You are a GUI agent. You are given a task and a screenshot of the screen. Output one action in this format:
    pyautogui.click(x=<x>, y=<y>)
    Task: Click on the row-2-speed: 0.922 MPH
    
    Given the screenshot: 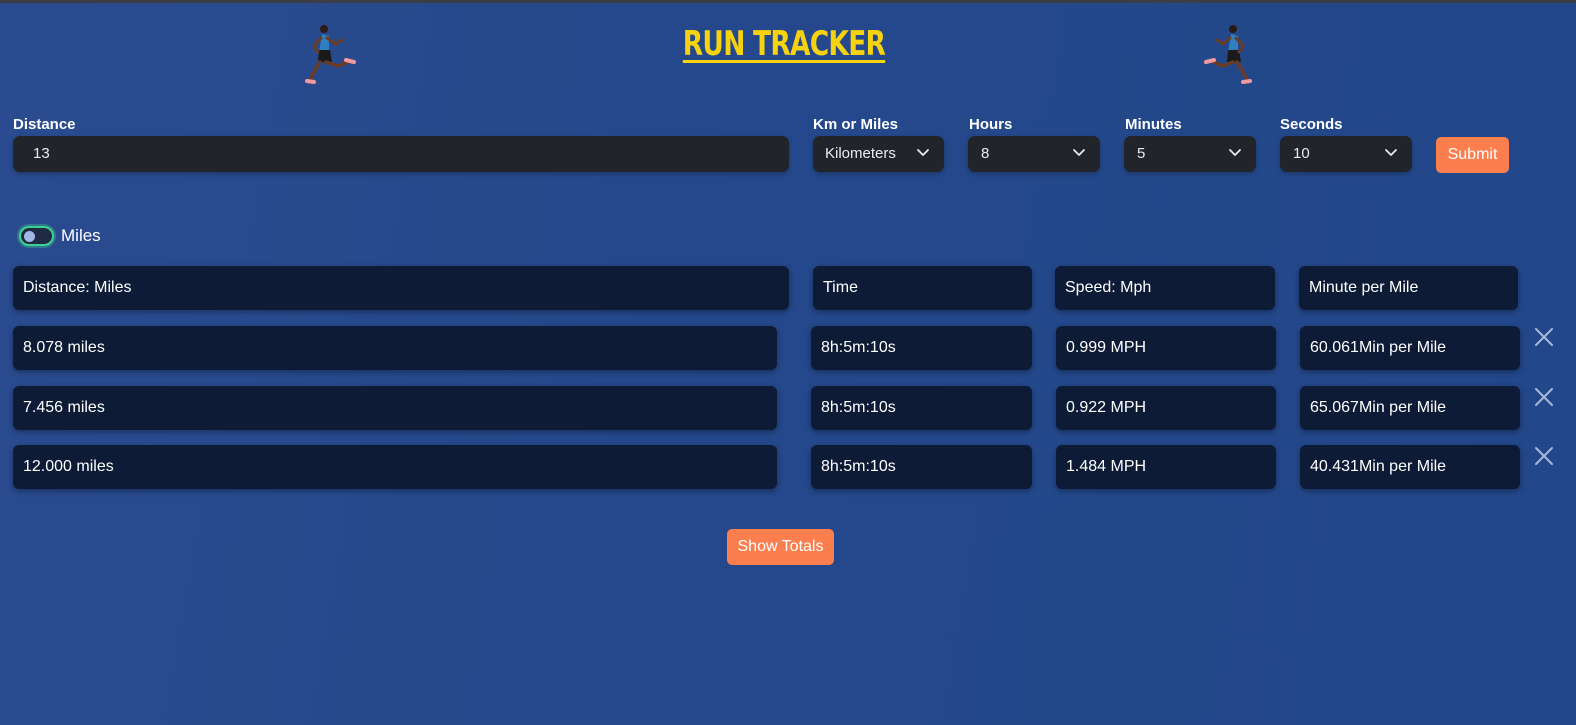 What is the action you would take?
    pyautogui.click(x=1166, y=408)
    